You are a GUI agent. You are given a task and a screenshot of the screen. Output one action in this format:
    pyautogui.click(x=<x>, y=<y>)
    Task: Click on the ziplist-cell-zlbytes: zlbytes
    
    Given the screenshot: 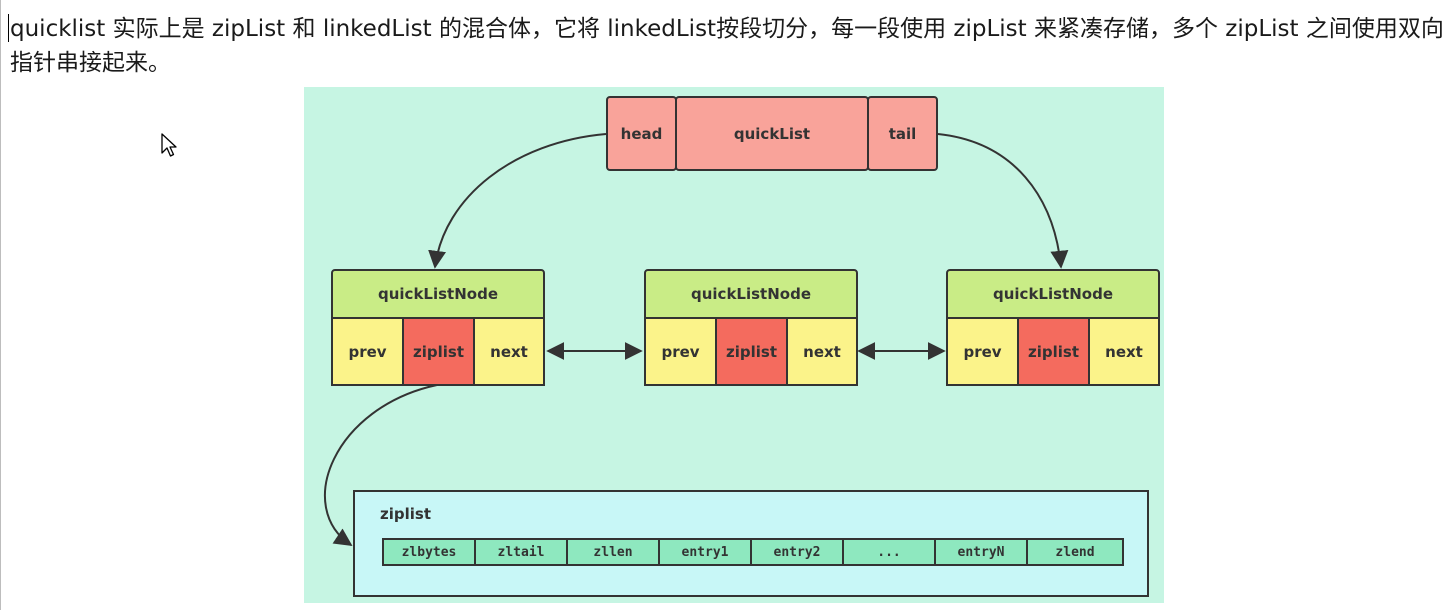 What is the action you would take?
    pyautogui.click(x=429, y=552)
    